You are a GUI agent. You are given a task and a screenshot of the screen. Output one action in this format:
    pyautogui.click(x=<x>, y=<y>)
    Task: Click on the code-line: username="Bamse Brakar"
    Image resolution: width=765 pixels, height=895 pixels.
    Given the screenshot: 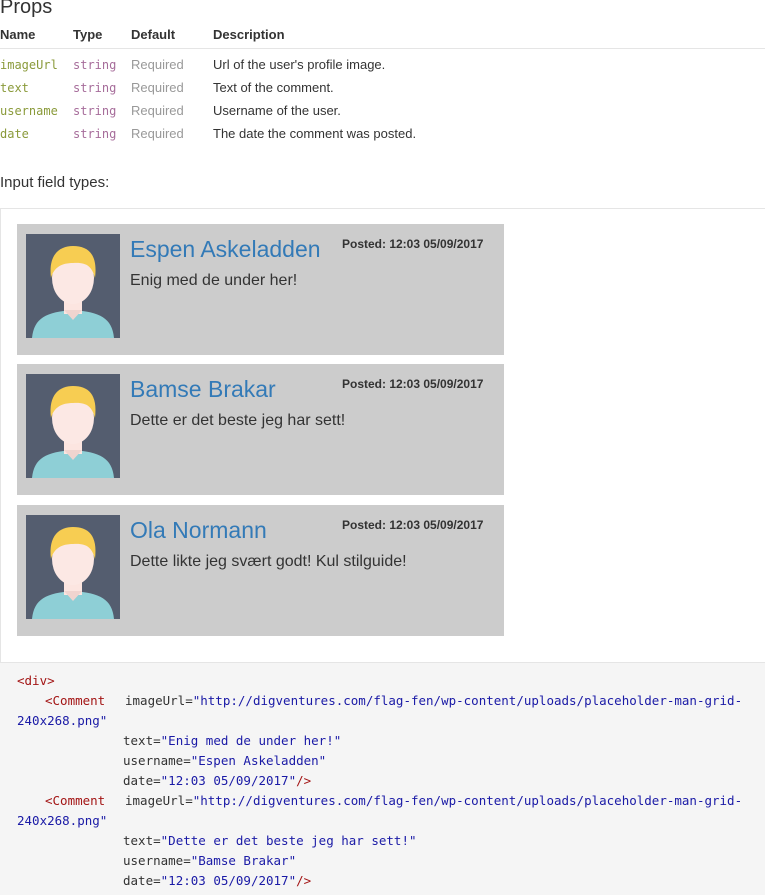 What is the action you would take?
    pyautogui.click(x=209, y=861)
    